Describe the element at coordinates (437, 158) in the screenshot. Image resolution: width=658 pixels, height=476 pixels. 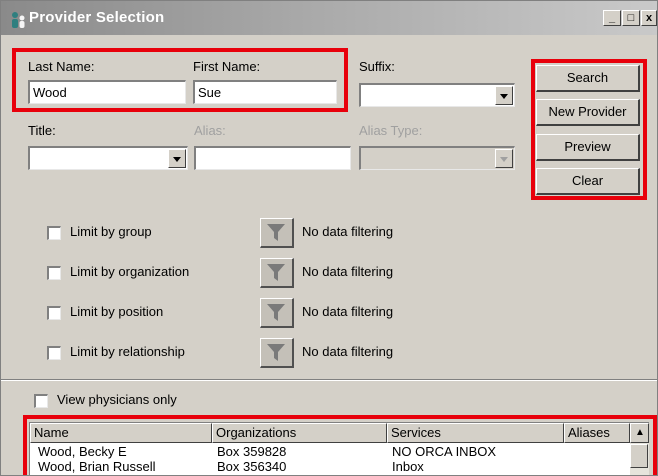
I see `alias-type-dropdown` at that location.